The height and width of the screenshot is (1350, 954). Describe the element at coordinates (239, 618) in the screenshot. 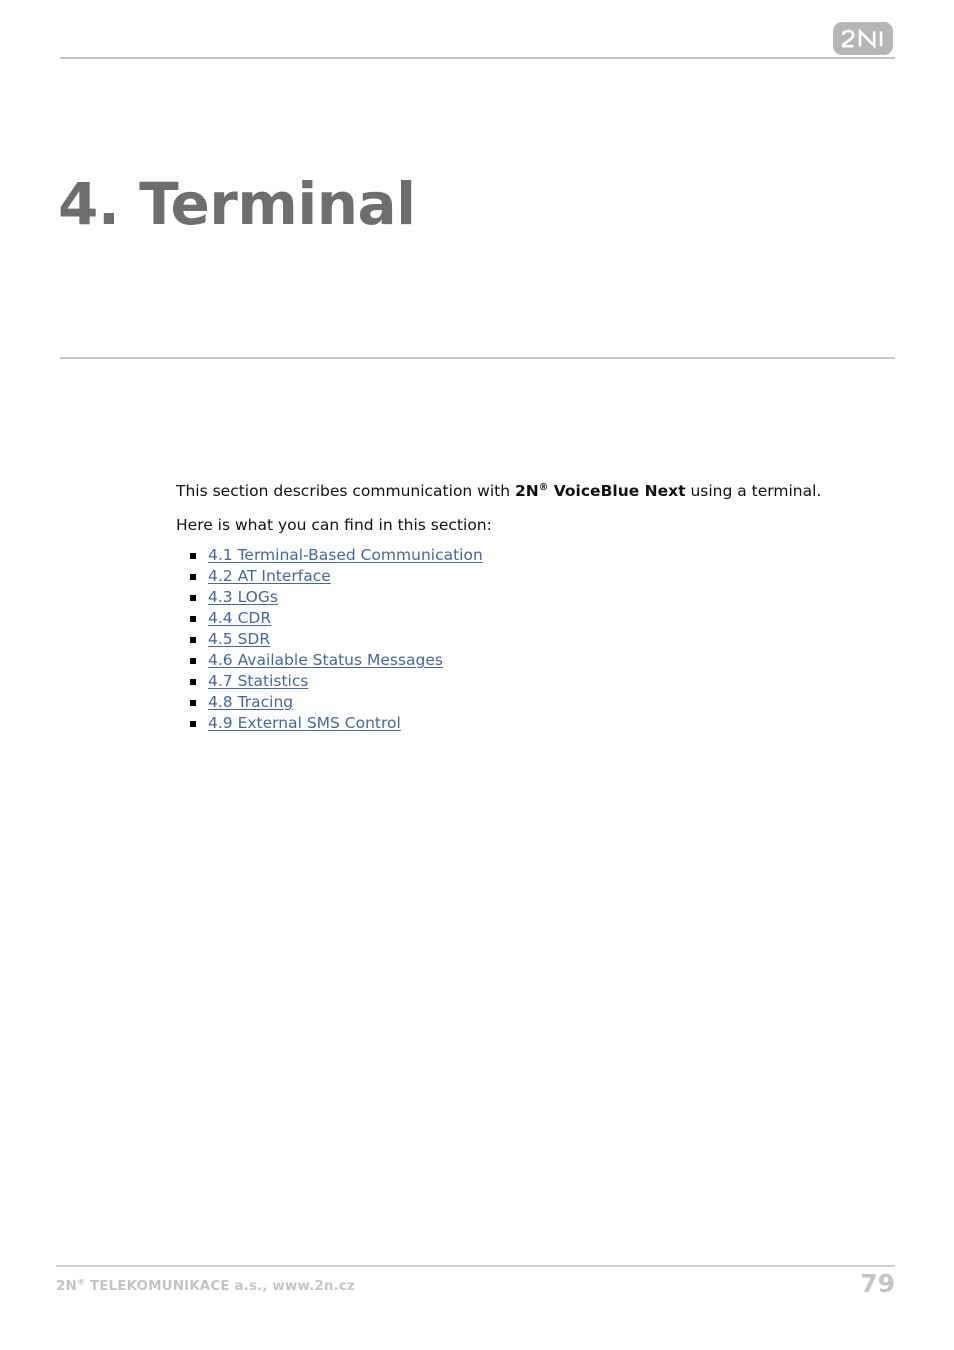

I see `toc-link-4-4: 4.4 CDR` at that location.